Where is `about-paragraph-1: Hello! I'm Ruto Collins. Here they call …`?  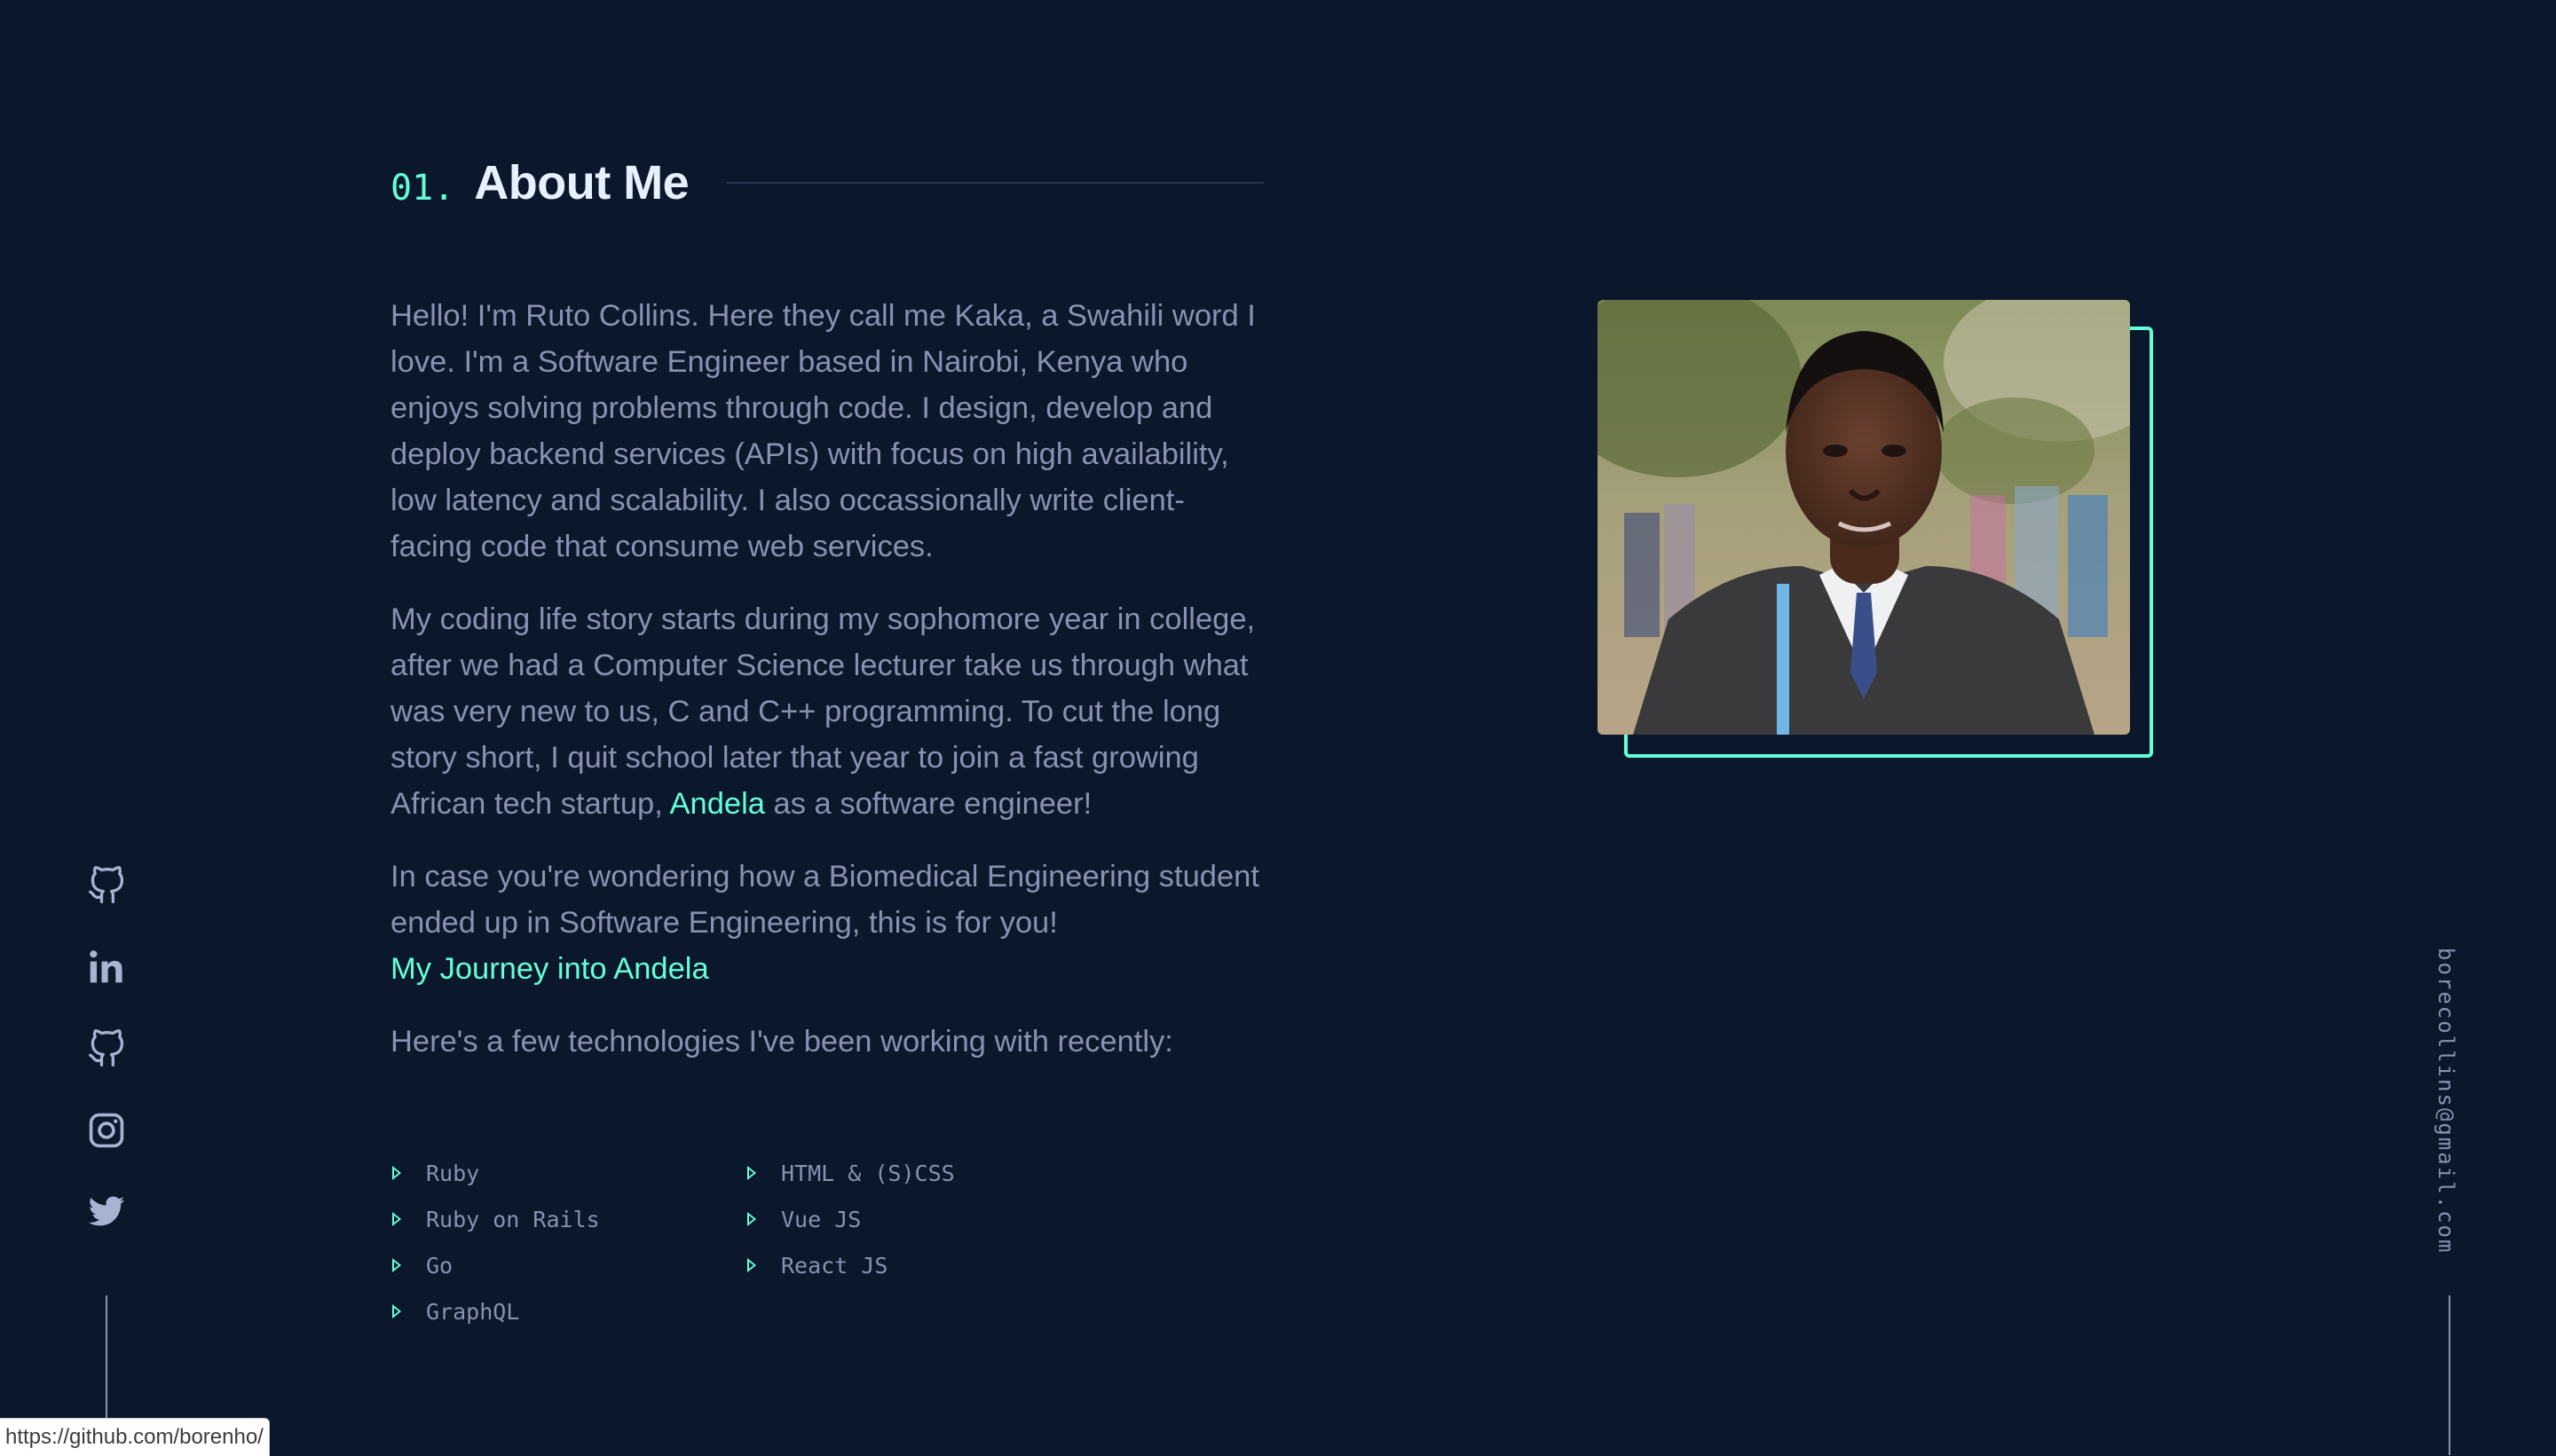 about-paragraph-1: Hello! I'm Ruto Collins. Here they call … is located at coordinates (823, 431).